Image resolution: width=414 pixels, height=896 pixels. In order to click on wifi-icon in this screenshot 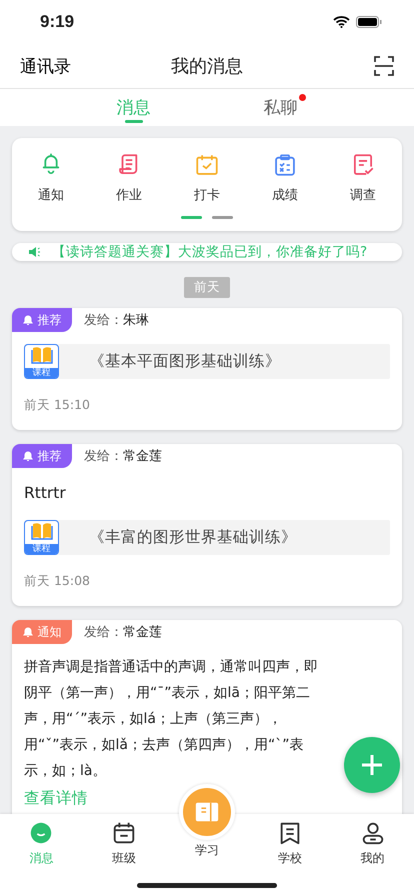, I will do `click(341, 22)`.